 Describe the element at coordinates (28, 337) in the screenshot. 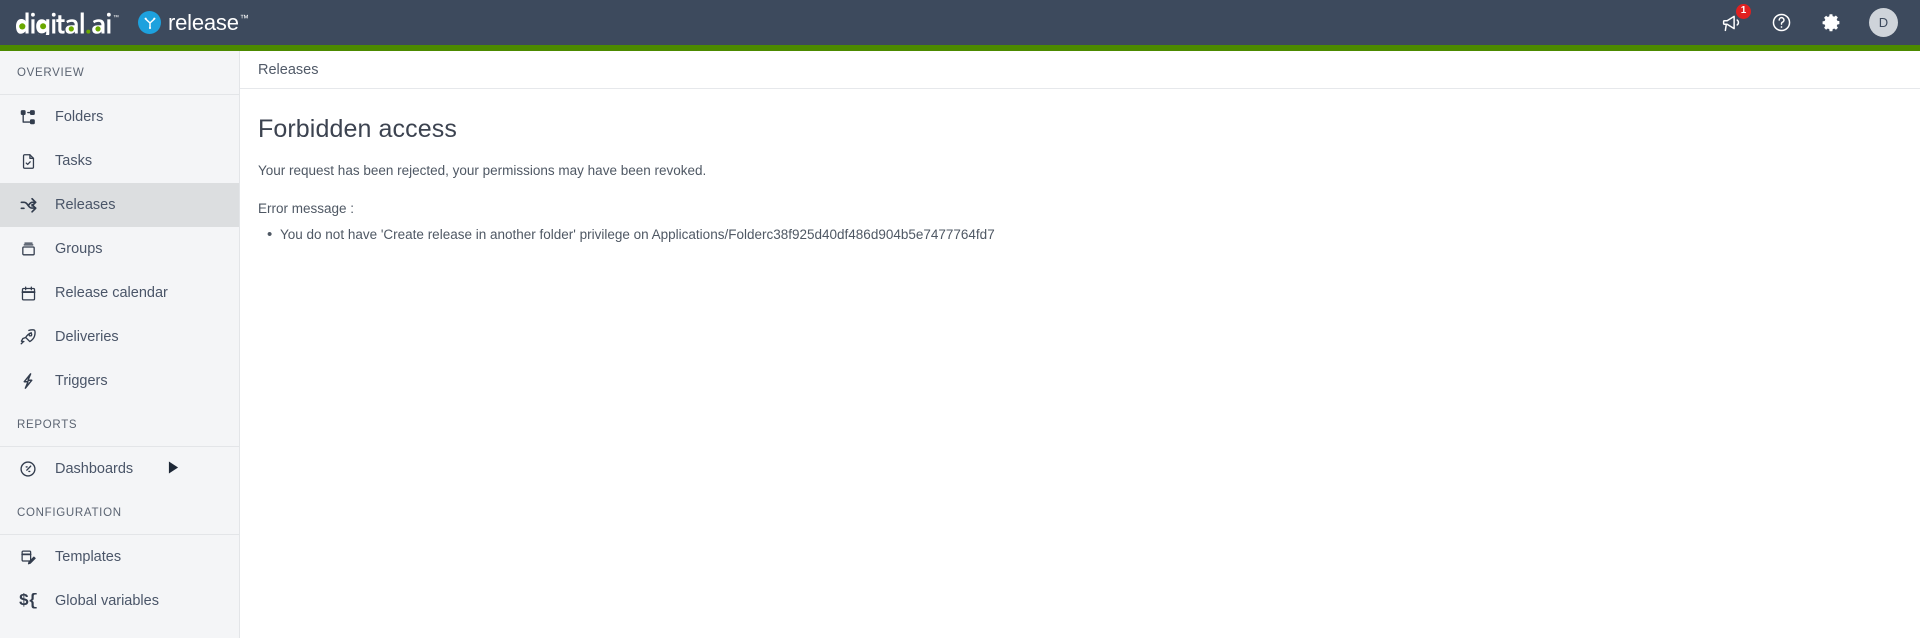

I see `rocket-icon` at that location.